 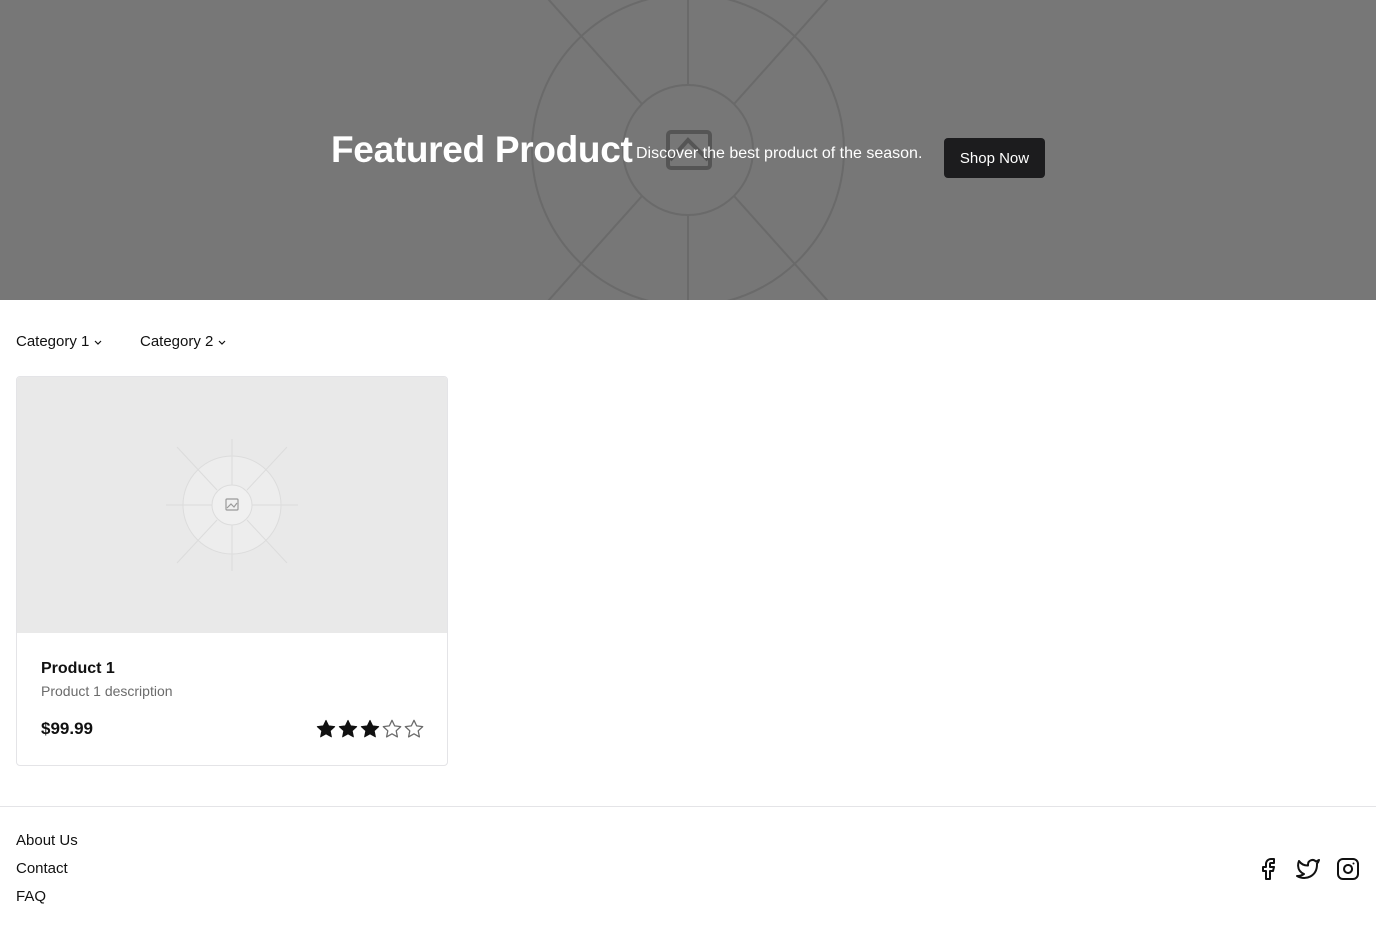 What do you see at coordinates (1268, 869) in the screenshot?
I see `facebook-icon` at bounding box center [1268, 869].